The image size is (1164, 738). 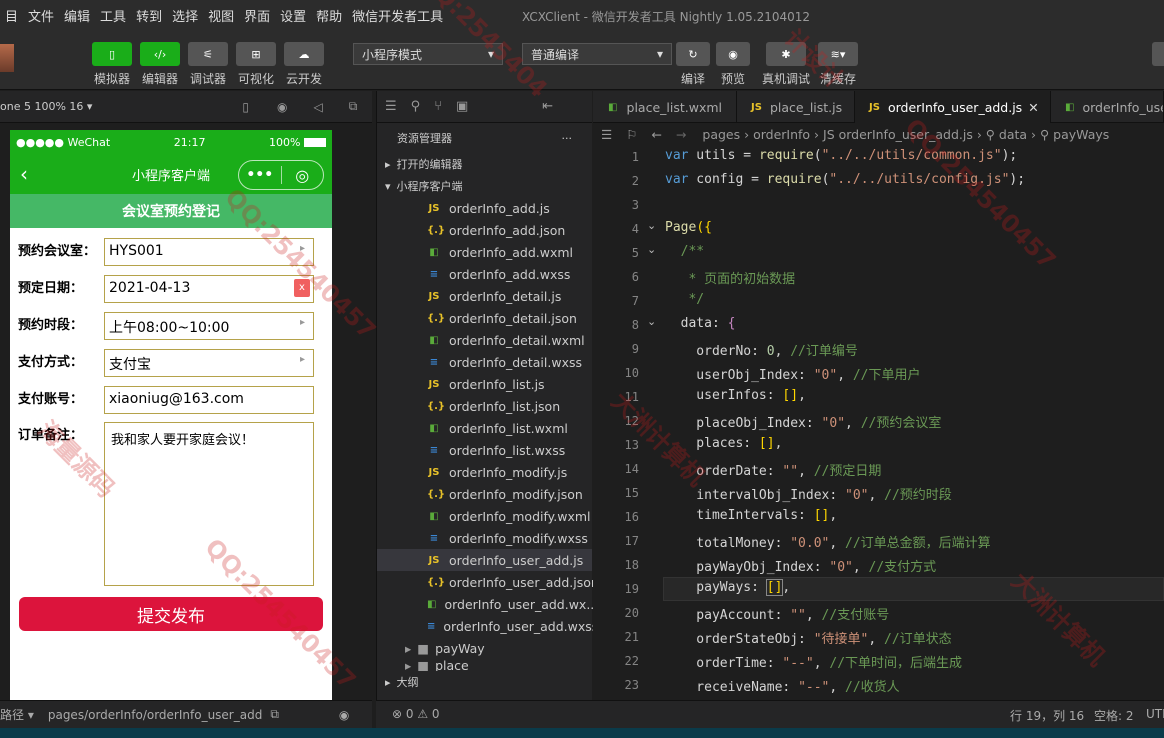 What do you see at coordinates (484, 665) in the screenshot?
I see `folder-place: ▸ ■ place` at bounding box center [484, 665].